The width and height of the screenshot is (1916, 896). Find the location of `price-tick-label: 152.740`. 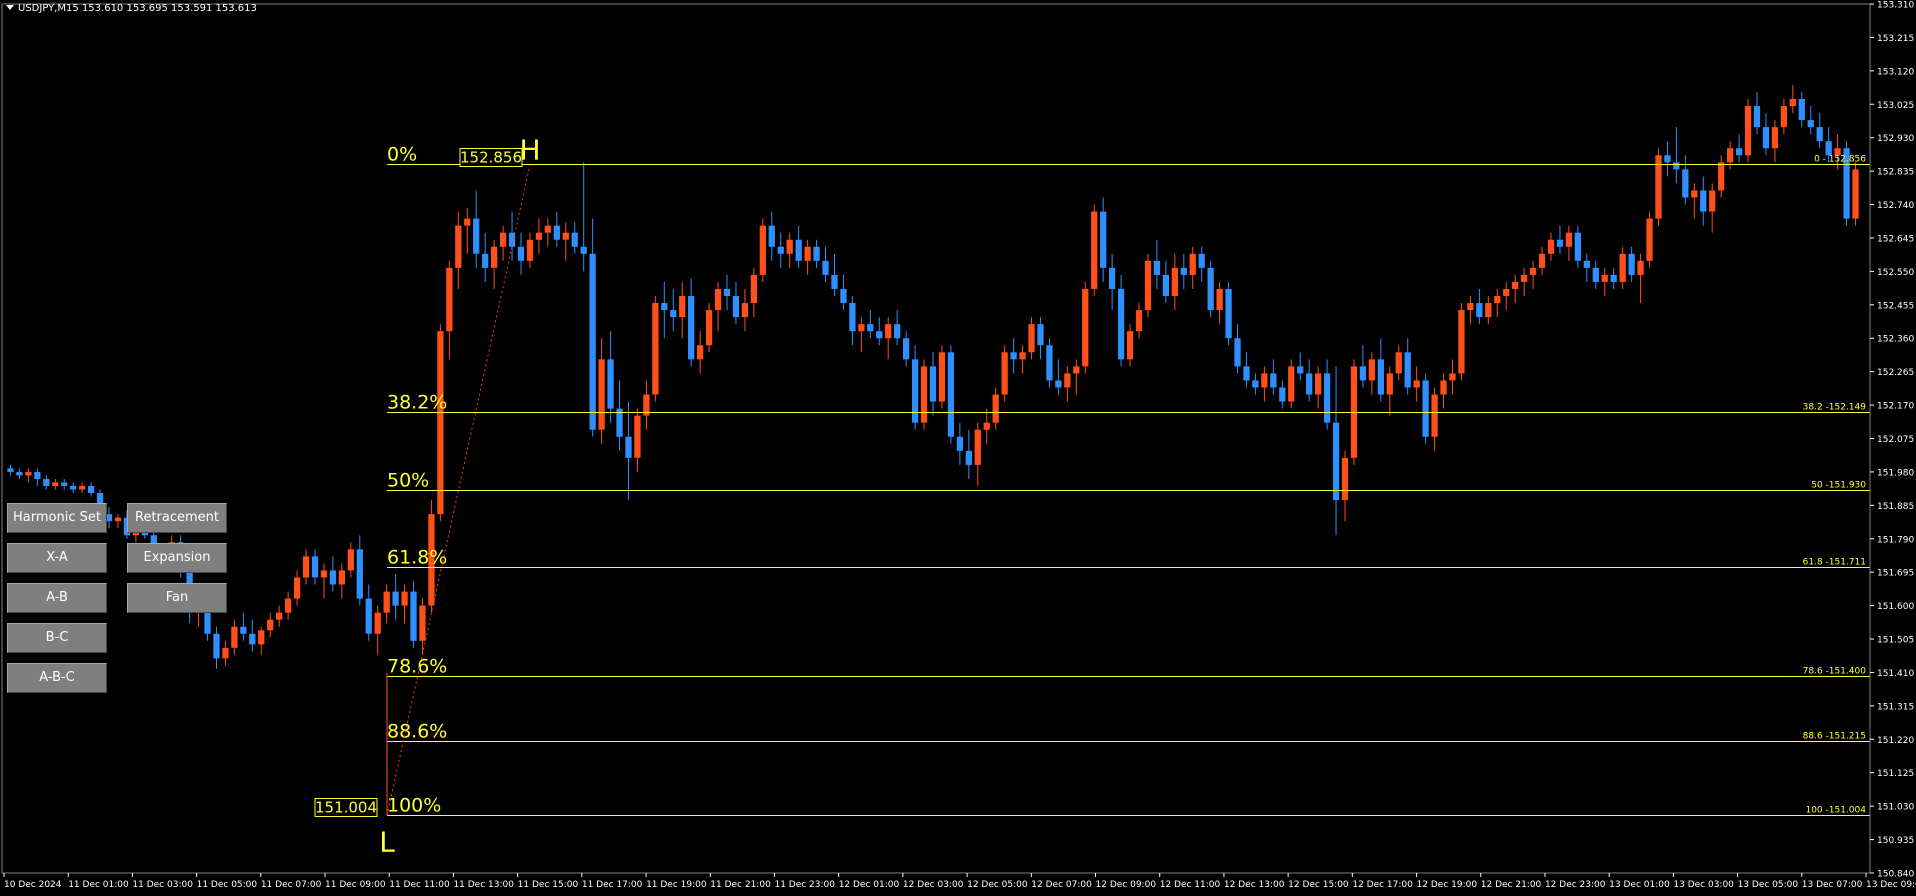

price-tick-label: 152.740 is located at coordinates (1895, 206).